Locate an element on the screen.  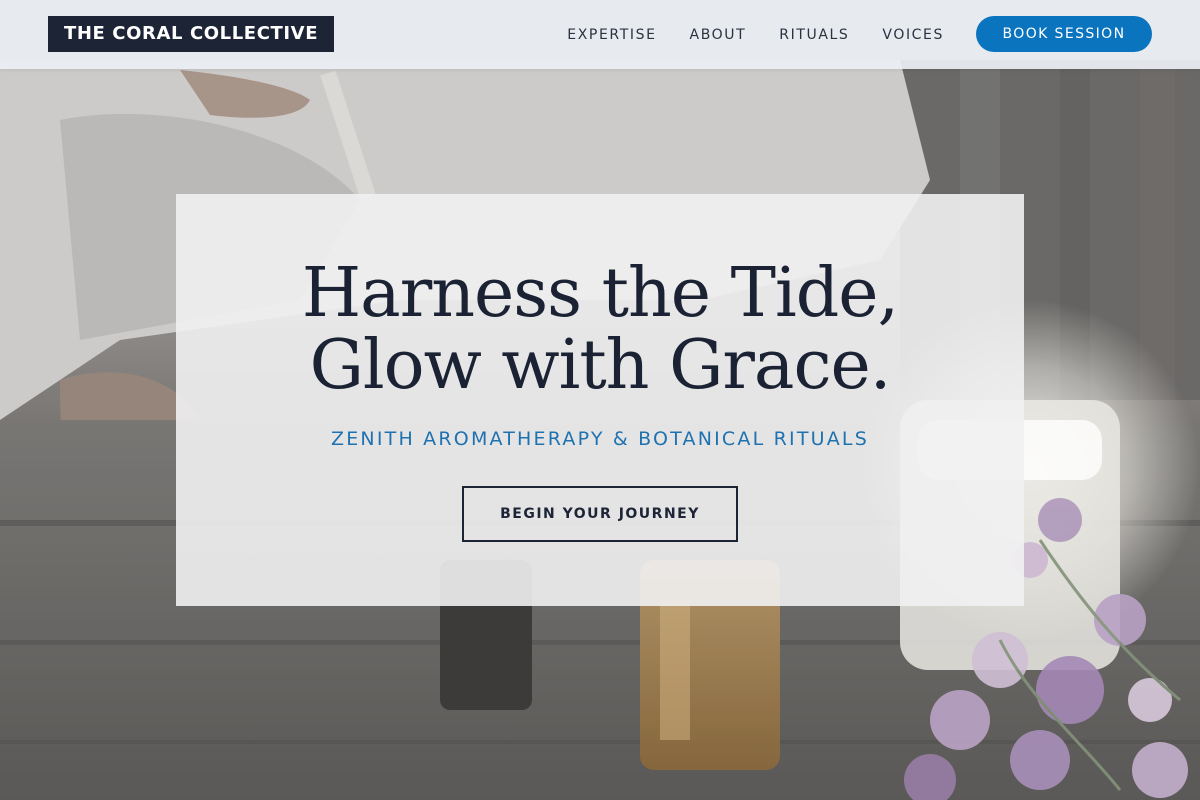
nav-link-expertise: EXPERTISE is located at coordinates (611, 35).